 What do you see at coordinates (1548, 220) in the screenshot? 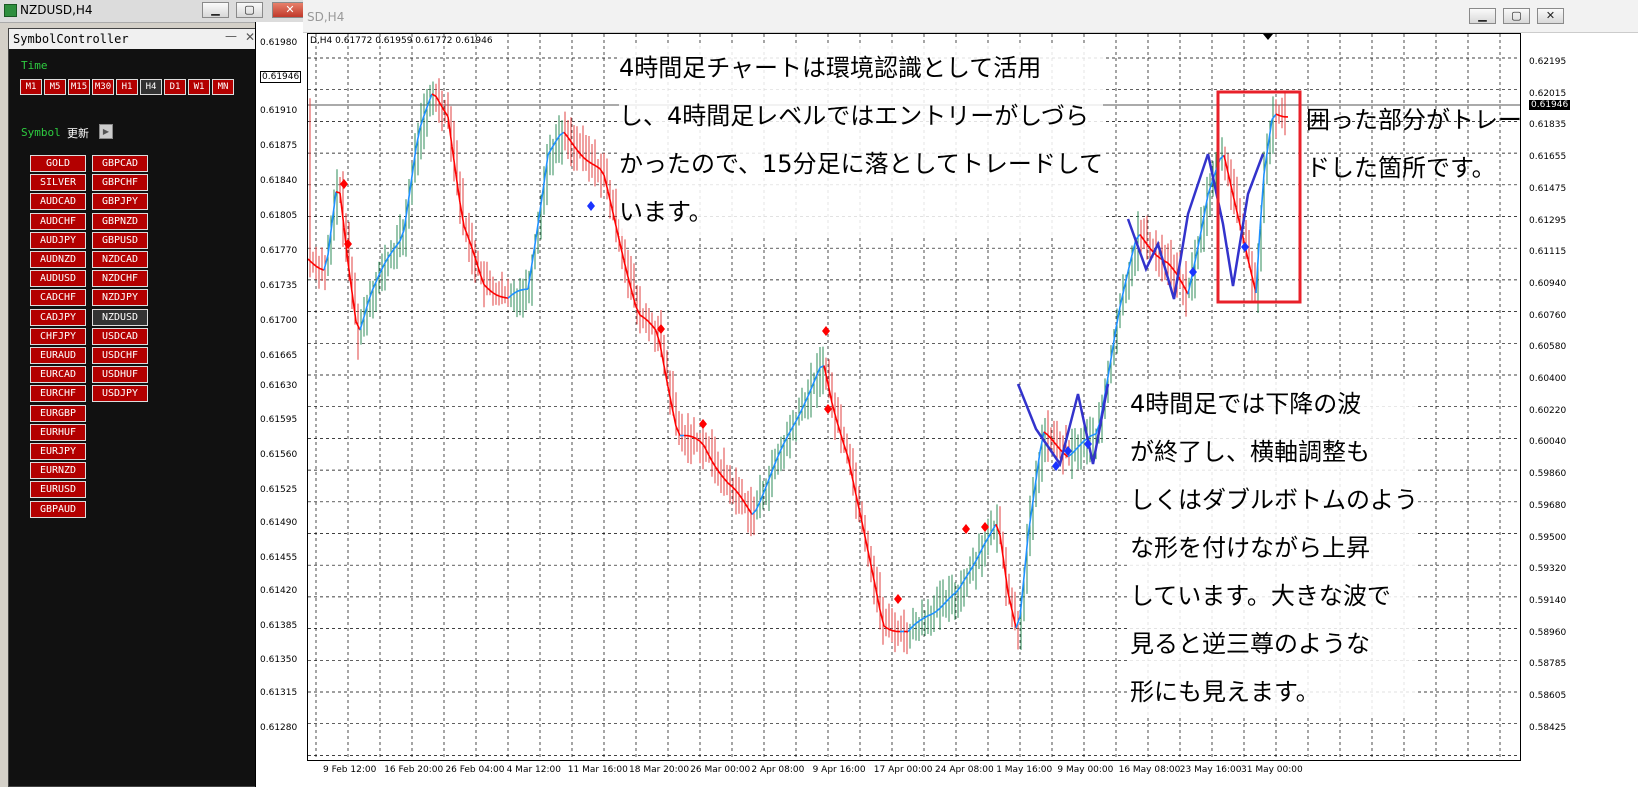
I see `price-tick-label: 0.61295` at bounding box center [1548, 220].